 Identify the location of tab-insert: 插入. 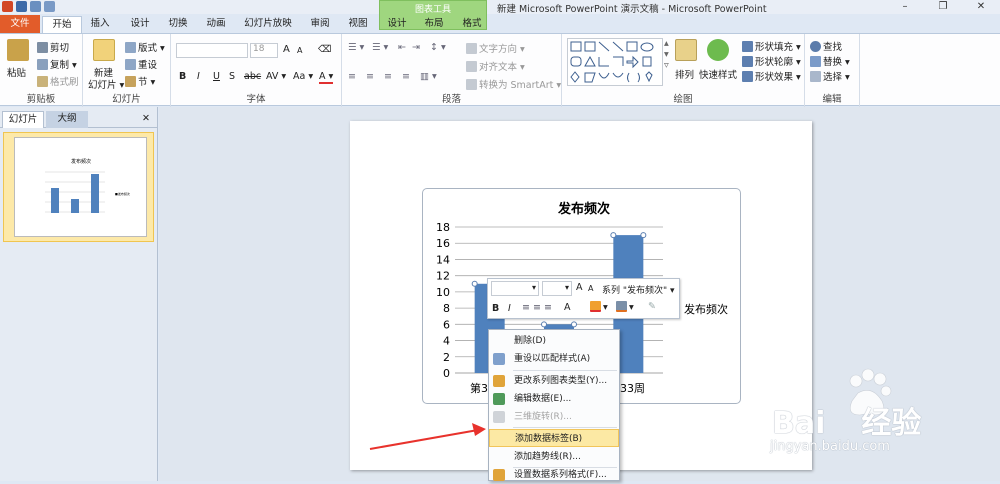
(100, 24).